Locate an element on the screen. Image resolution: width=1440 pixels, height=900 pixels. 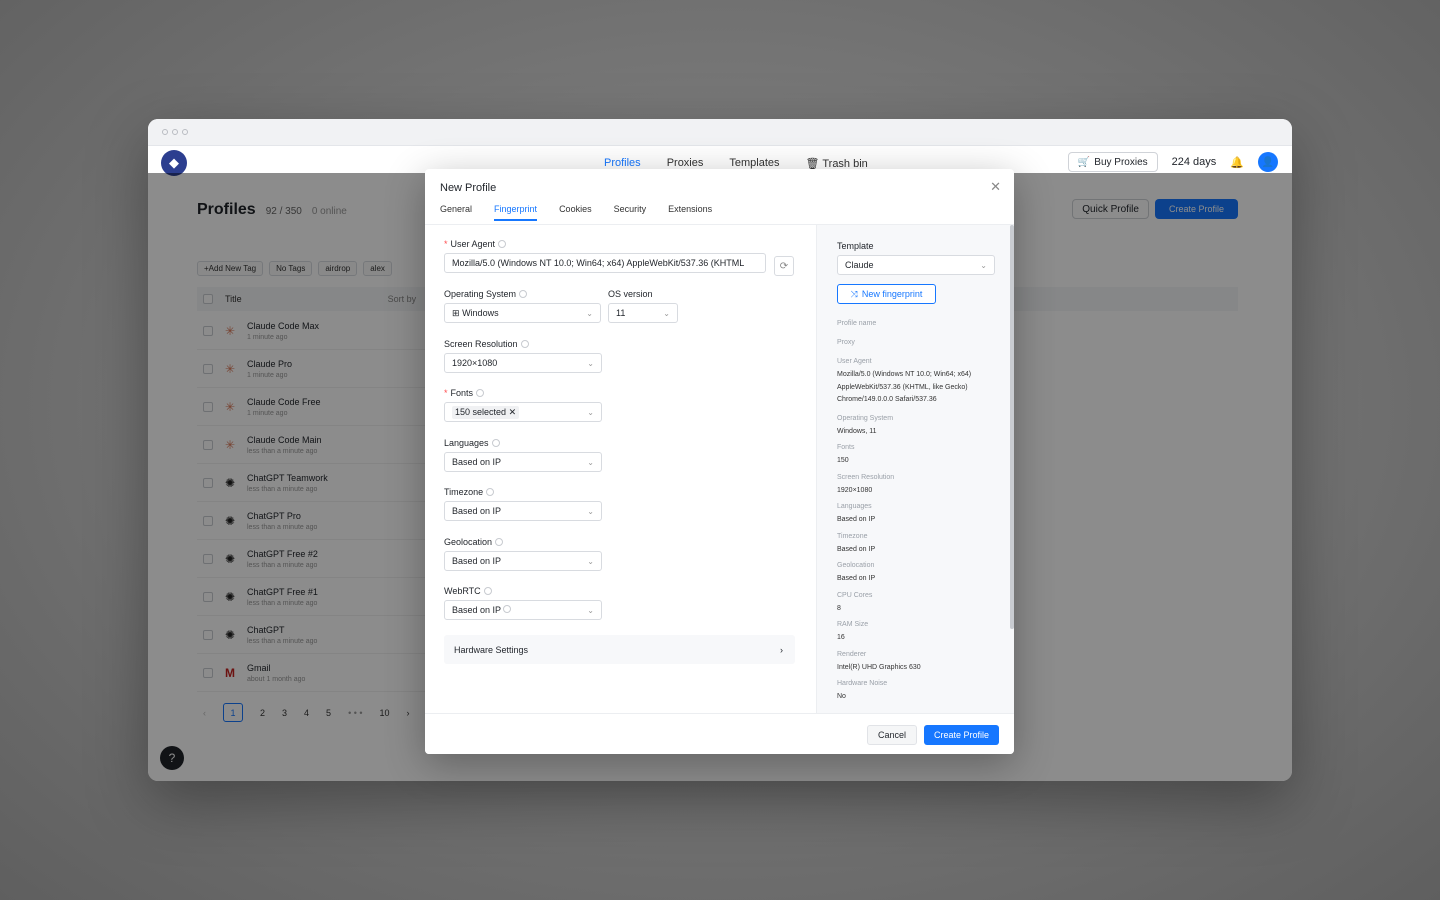
close-icon: ✕ is located at coordinates (995, 187).